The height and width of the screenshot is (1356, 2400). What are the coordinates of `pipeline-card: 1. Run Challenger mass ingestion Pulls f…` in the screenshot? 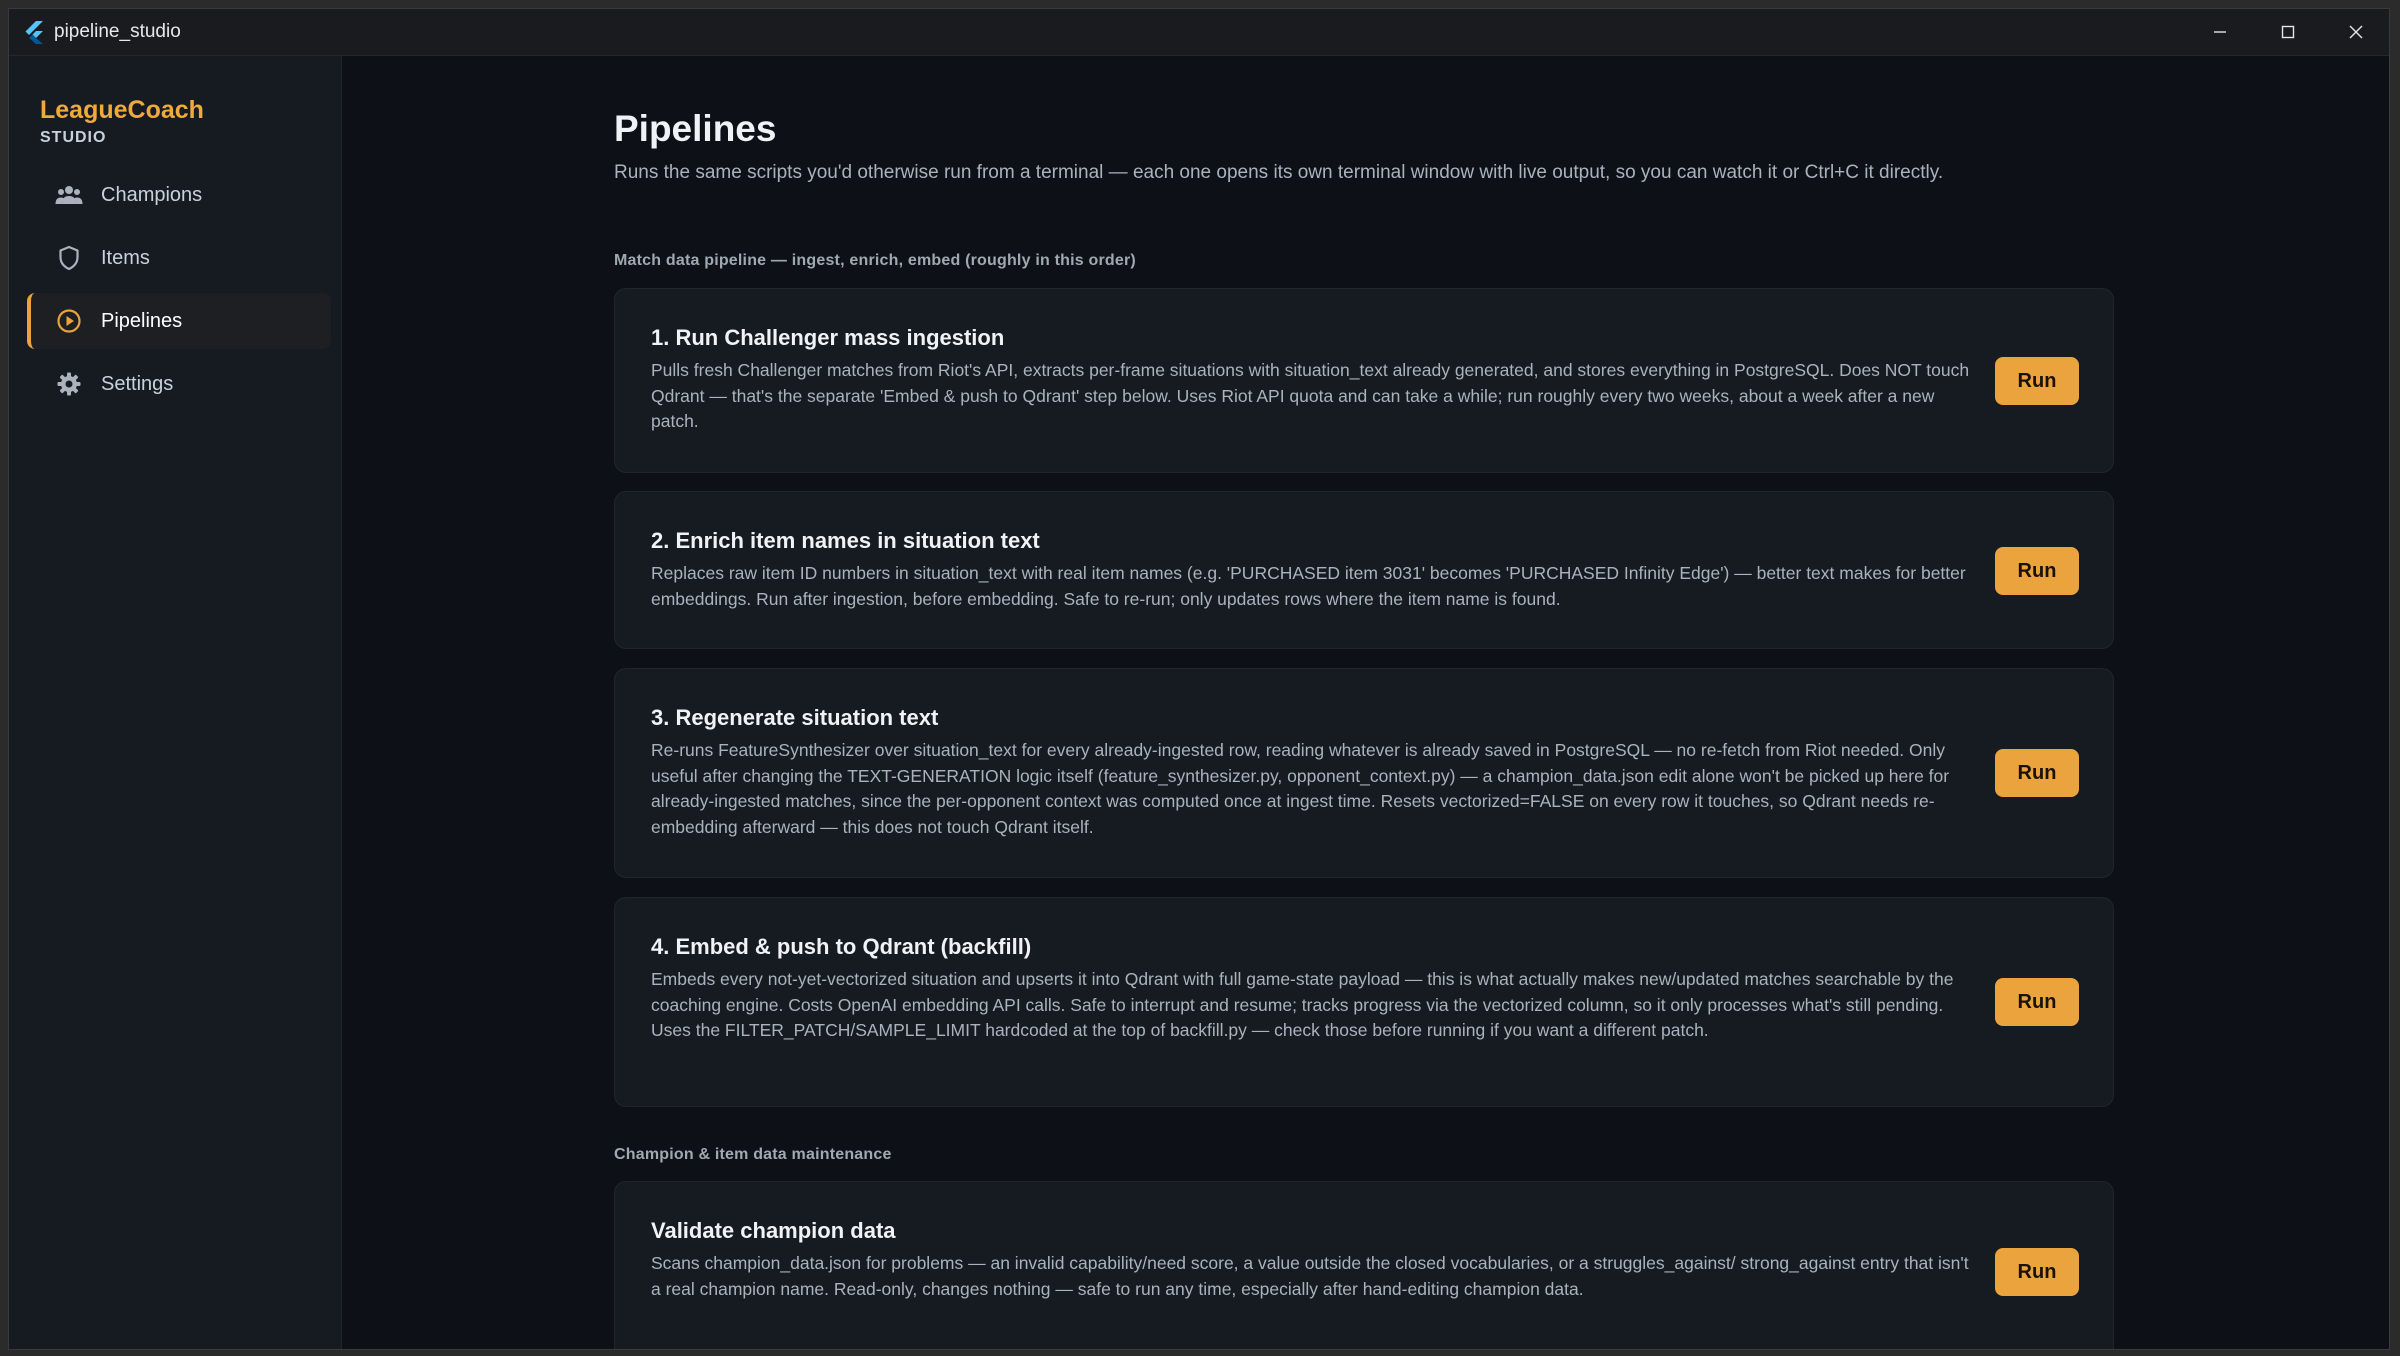 It's located at (1364, 380).